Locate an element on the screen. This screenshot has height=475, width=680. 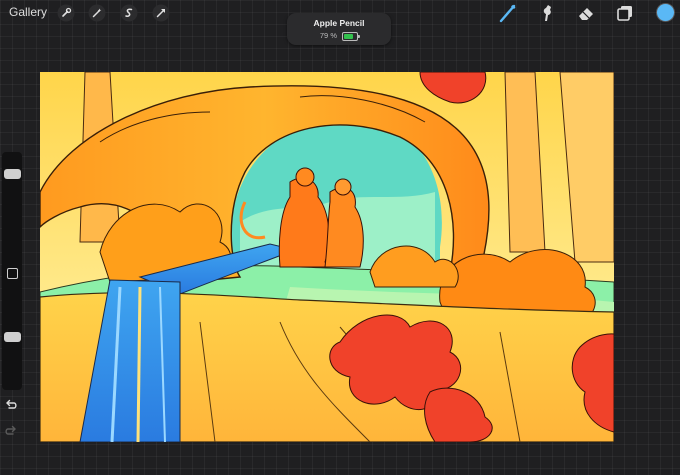
selection-icon is located at coordinates (129, 13).